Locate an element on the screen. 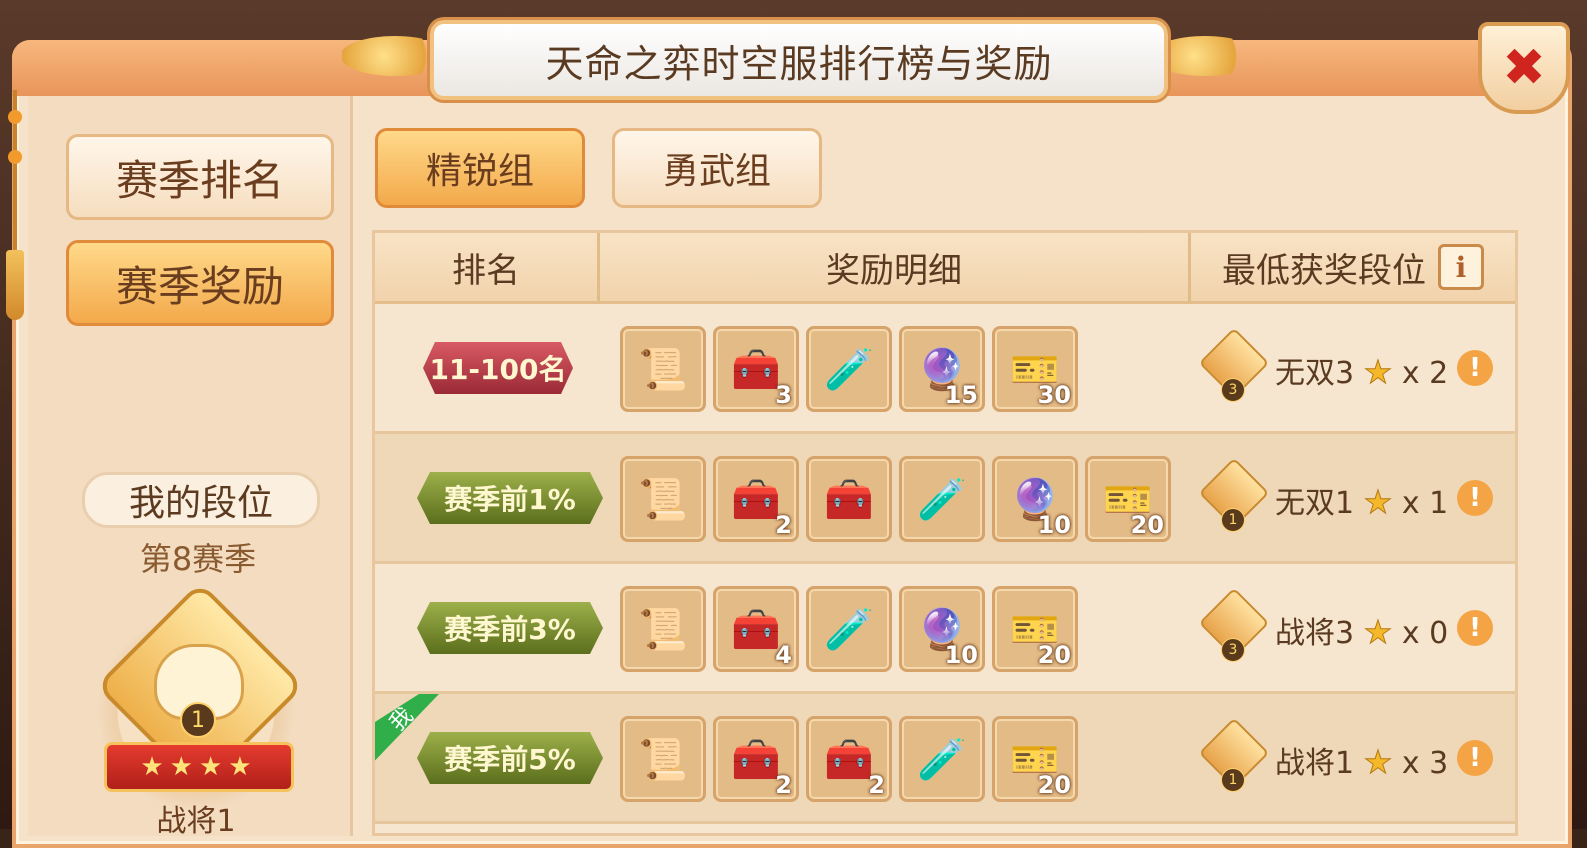 Image resolution: width=1587 pixels, height=848 pixels. min-rank-cell: 1 战将1 ★ x 3 ! is located at coordinates (1347, 755).